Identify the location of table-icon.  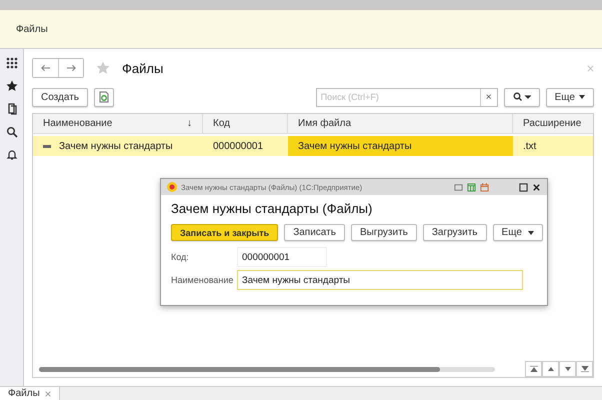
(471, 187).